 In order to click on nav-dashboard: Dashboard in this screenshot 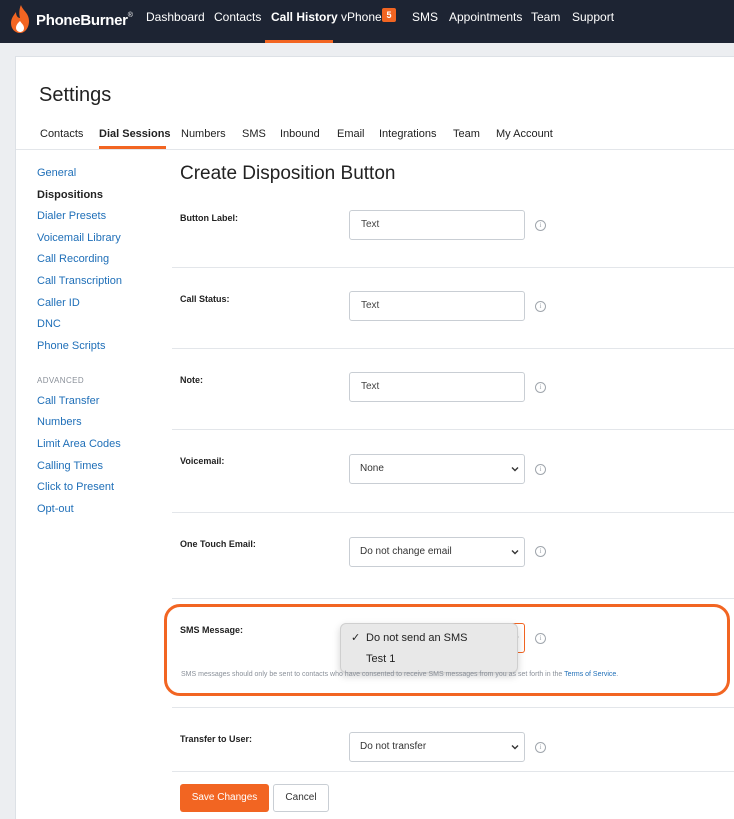, I will do `click(175, 17)`.